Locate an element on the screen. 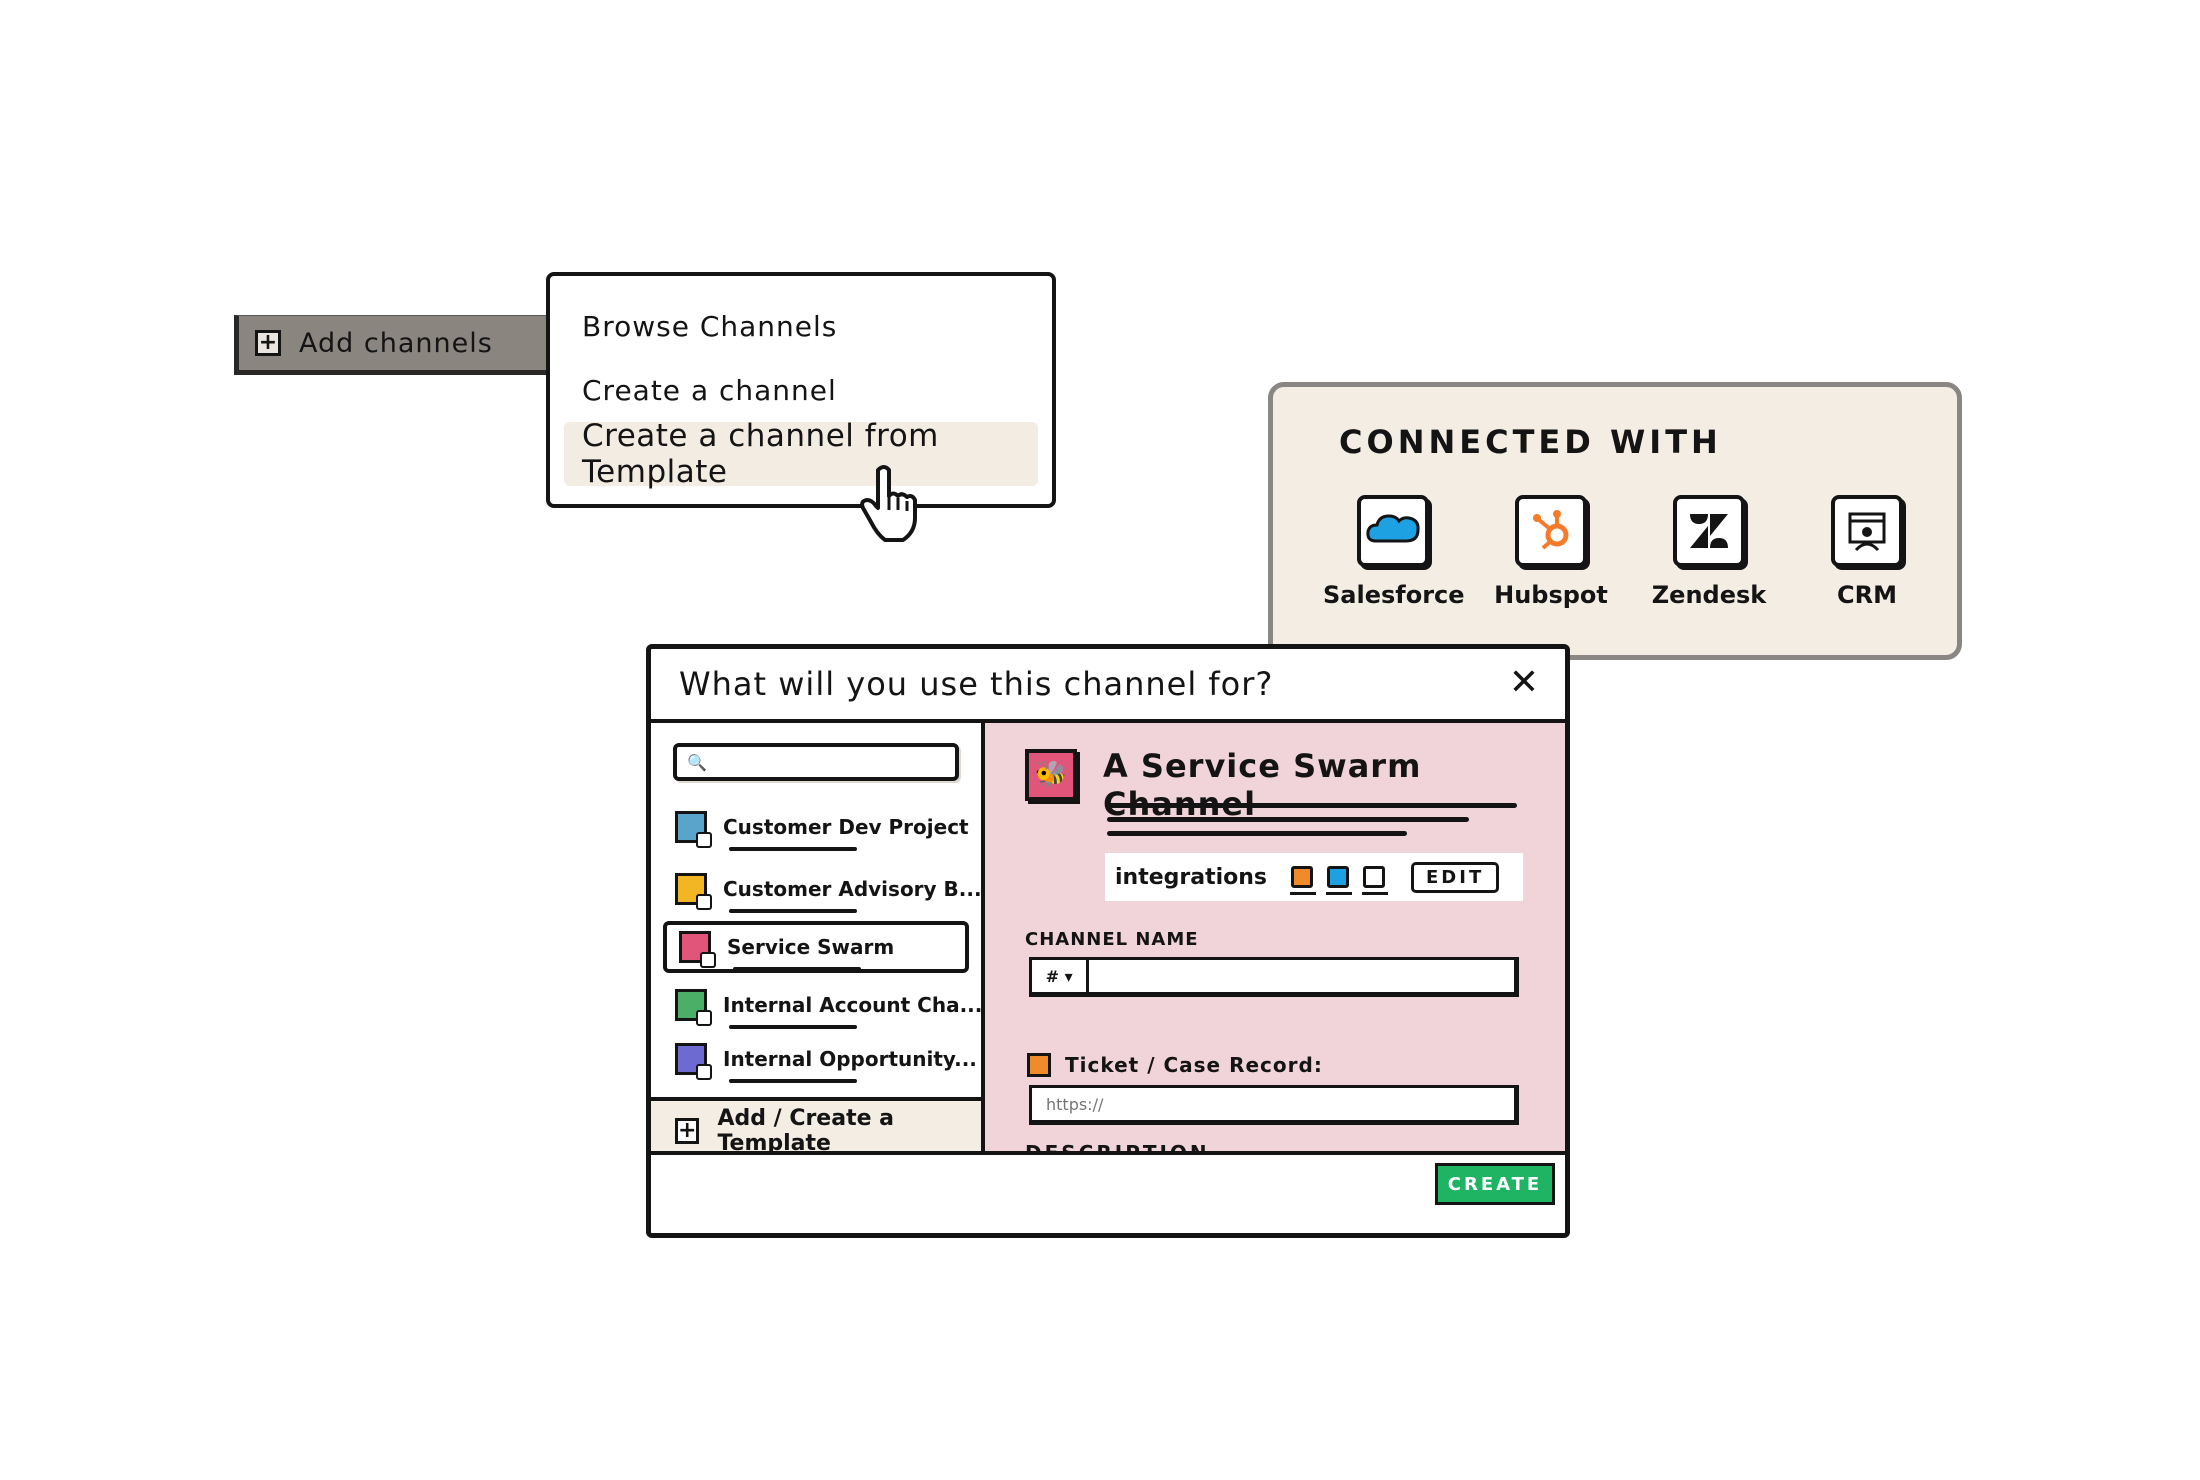 This screenshot has width=2200, height=1480. channel-name-label: CHANNEL NAME is located at coordinates (1112, 939).